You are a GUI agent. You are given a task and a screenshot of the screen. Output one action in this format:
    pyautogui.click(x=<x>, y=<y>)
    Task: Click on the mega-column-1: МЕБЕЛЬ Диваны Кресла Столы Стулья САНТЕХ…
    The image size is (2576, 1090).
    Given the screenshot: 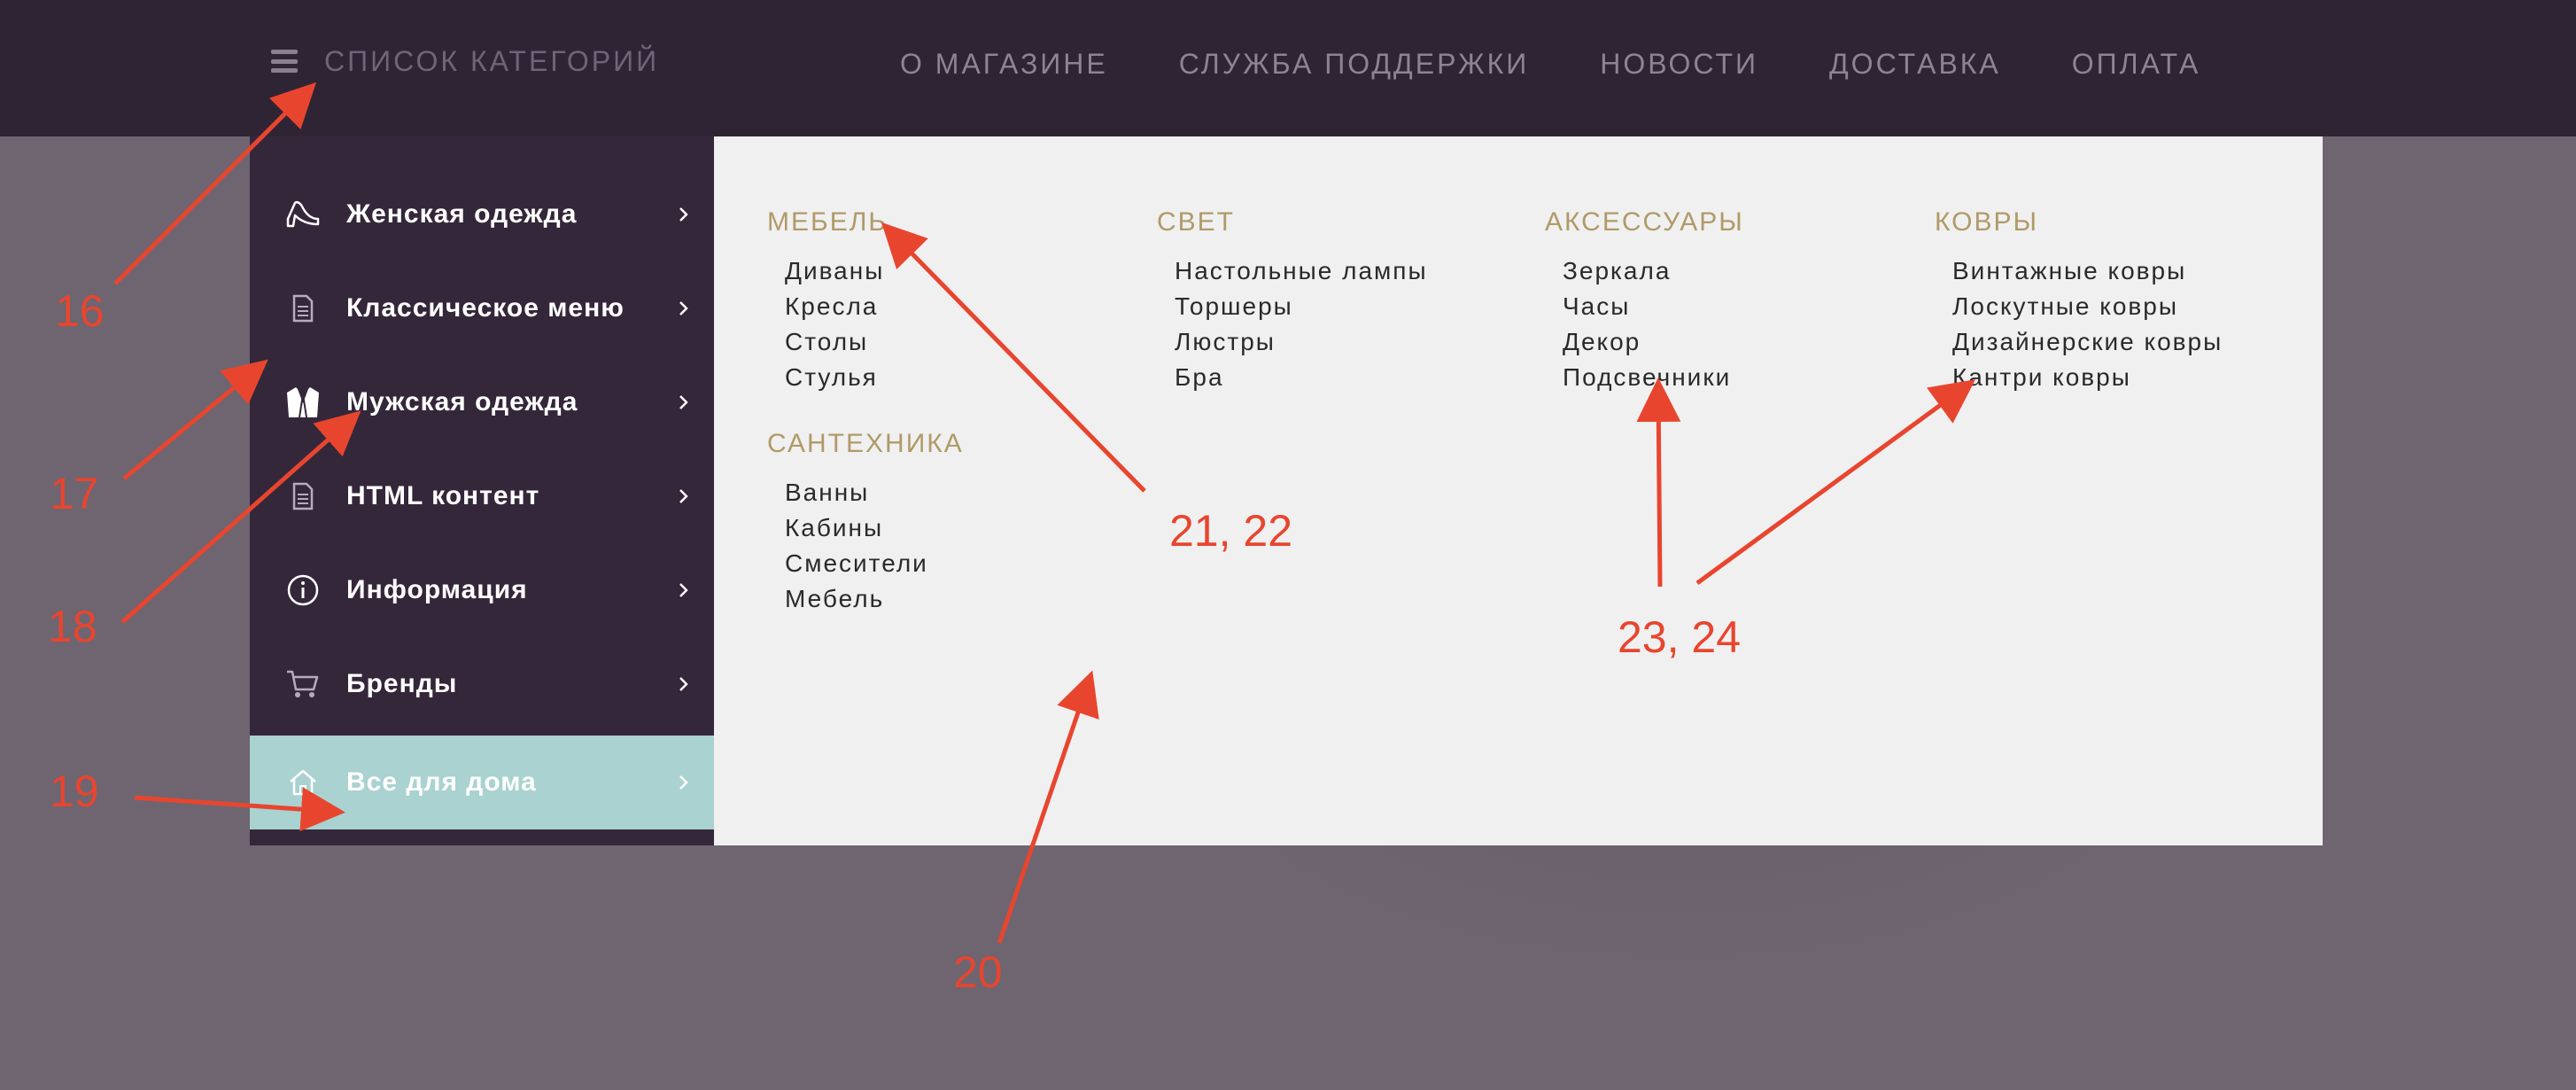 What is the action you would take?
    pyautogui.click(x=865, y=412)
    